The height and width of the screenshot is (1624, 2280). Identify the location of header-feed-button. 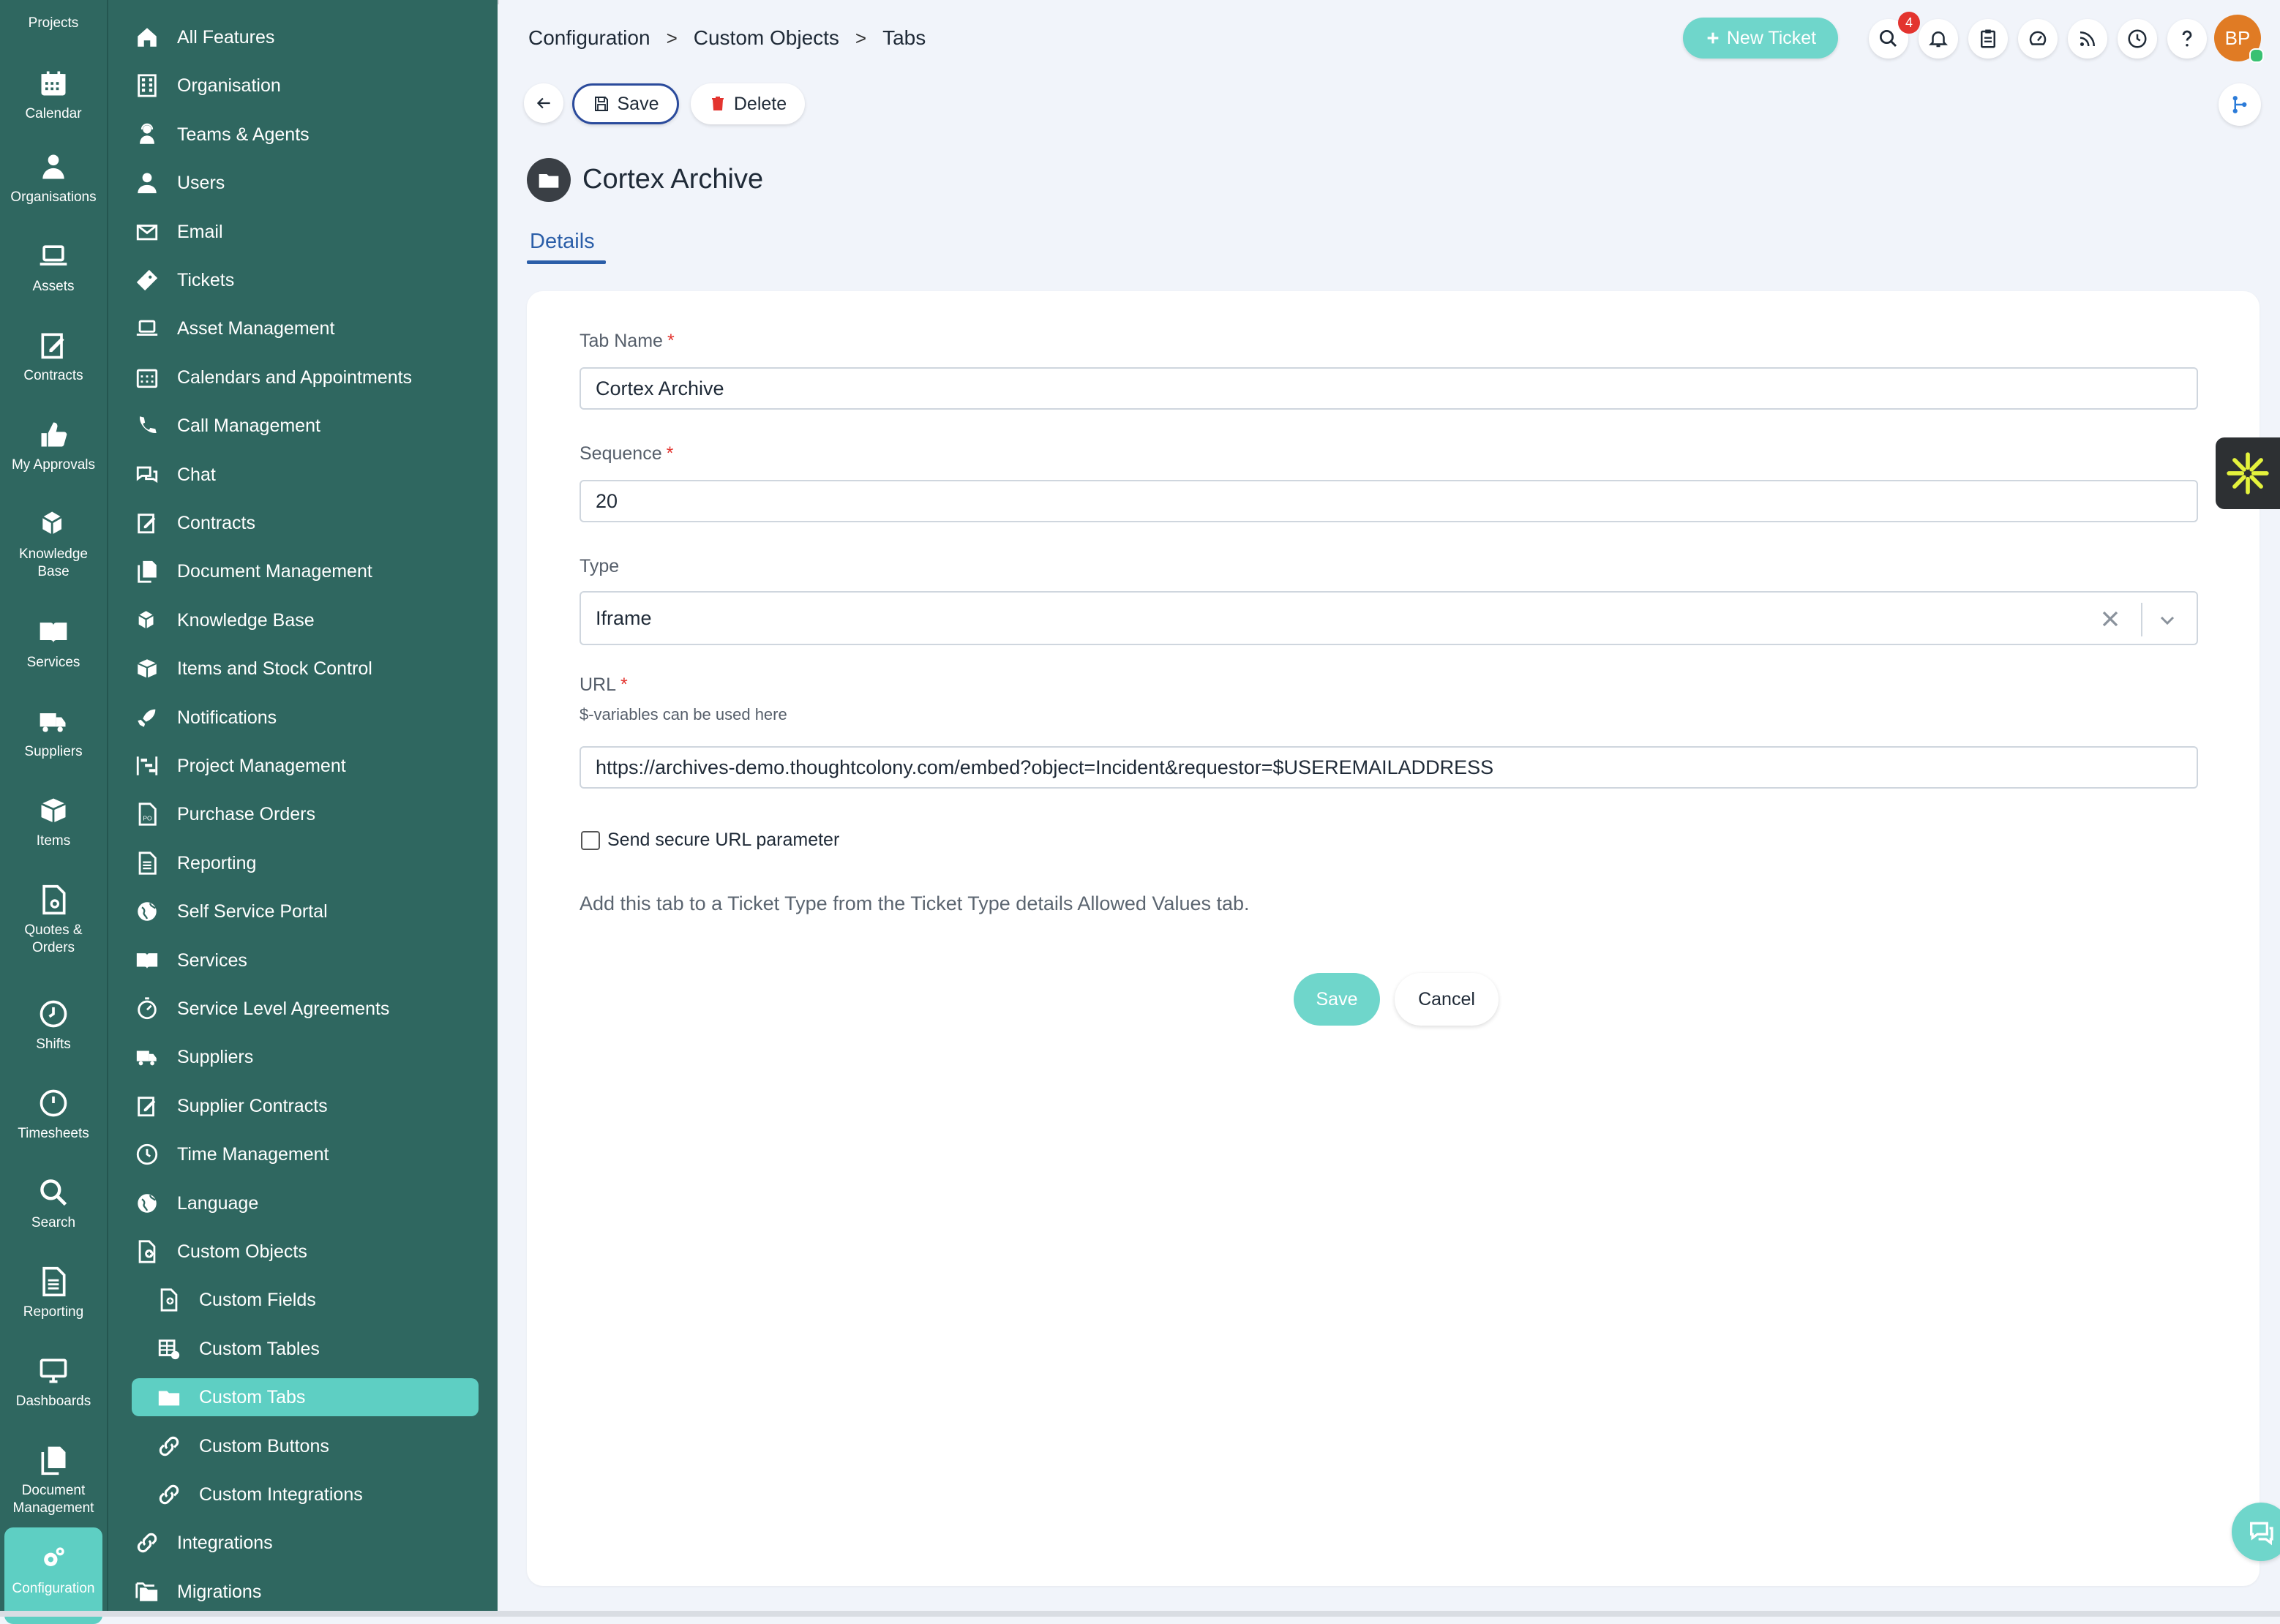
(2087, 39).